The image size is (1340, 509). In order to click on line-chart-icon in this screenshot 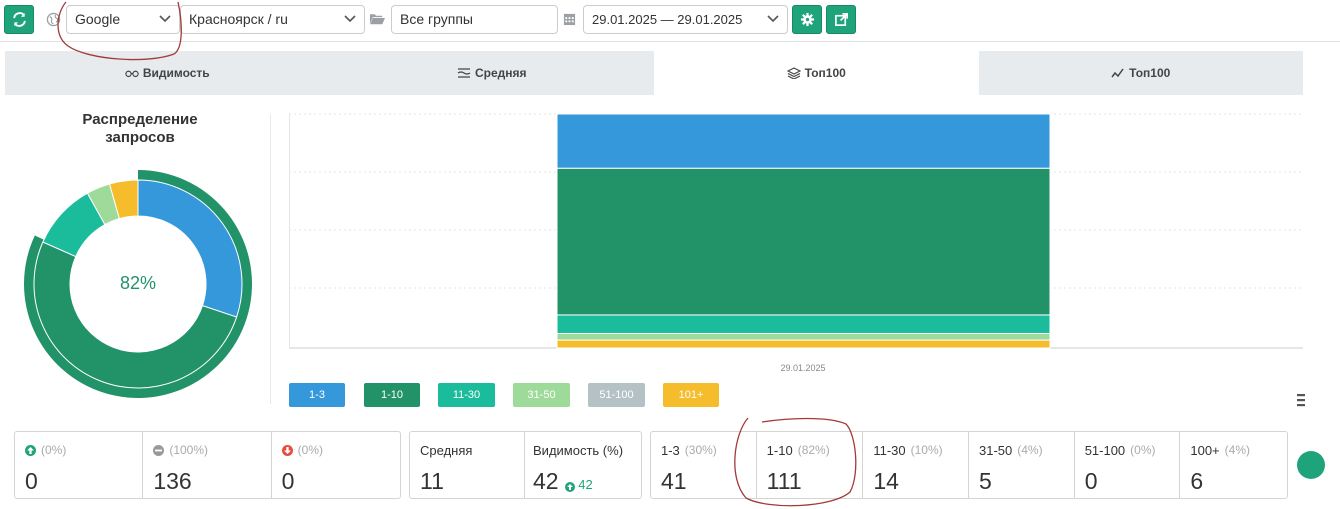, I will do `click(1117, 73)`.